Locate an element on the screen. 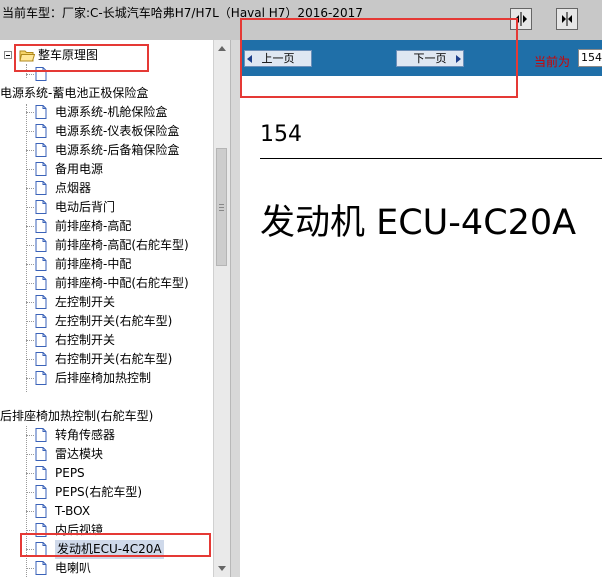 This screenshot has width=602, height=577. tree-item: 电源系统-仪表板保险盒 is located at coordinates (106, 131).